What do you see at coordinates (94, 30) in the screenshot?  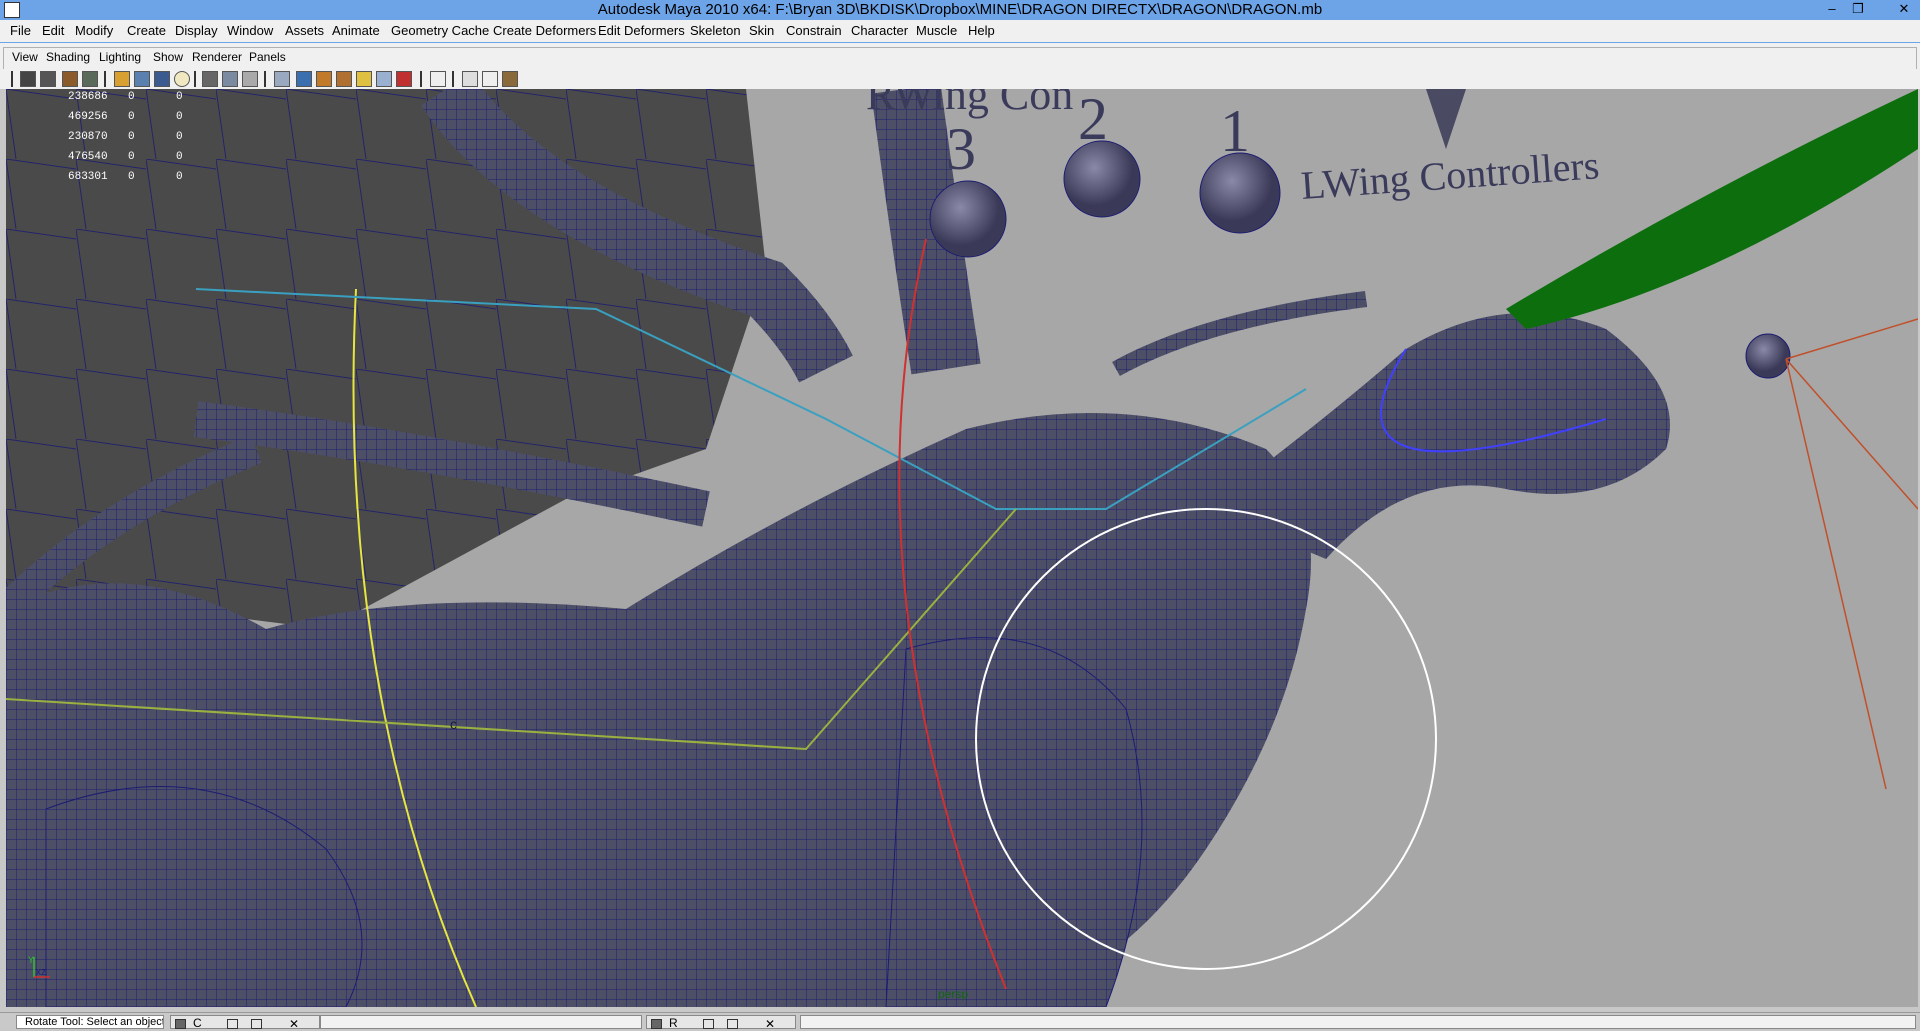 I see `menu-modify: Modify` at bounding box center [94, 30].